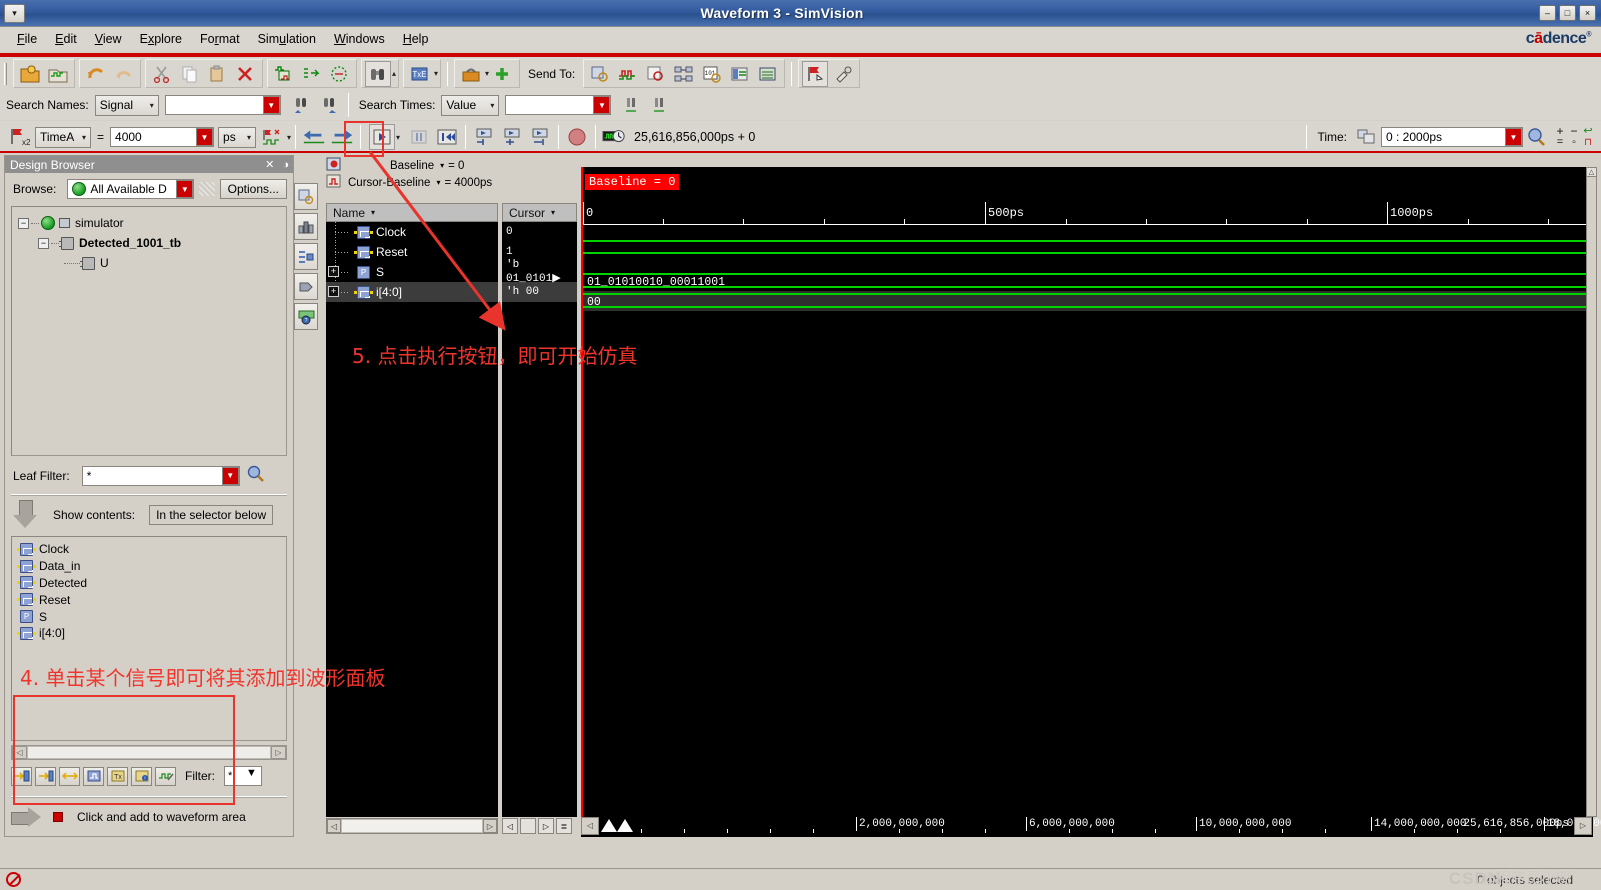 The height and width of the screenshot is (890, 1601). I want to click on browse-scope-select: All Available D ▼, so click(131, 189).